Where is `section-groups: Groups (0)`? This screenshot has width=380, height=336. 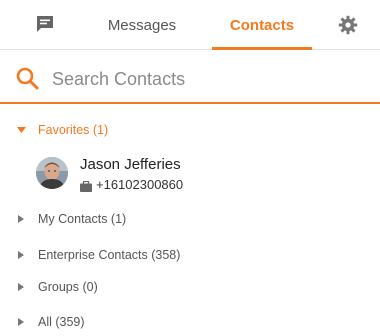
section-groups: Groups (0) is located at coordinates (190, 287).